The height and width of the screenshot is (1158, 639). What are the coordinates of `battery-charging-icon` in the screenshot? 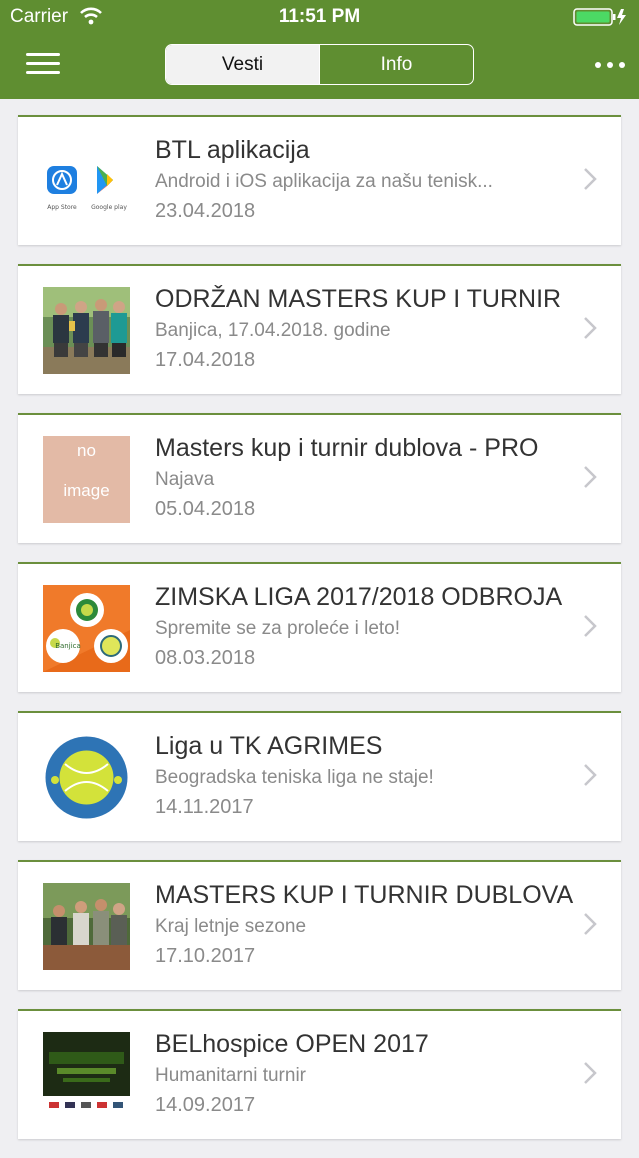 It's located at (599, 17).